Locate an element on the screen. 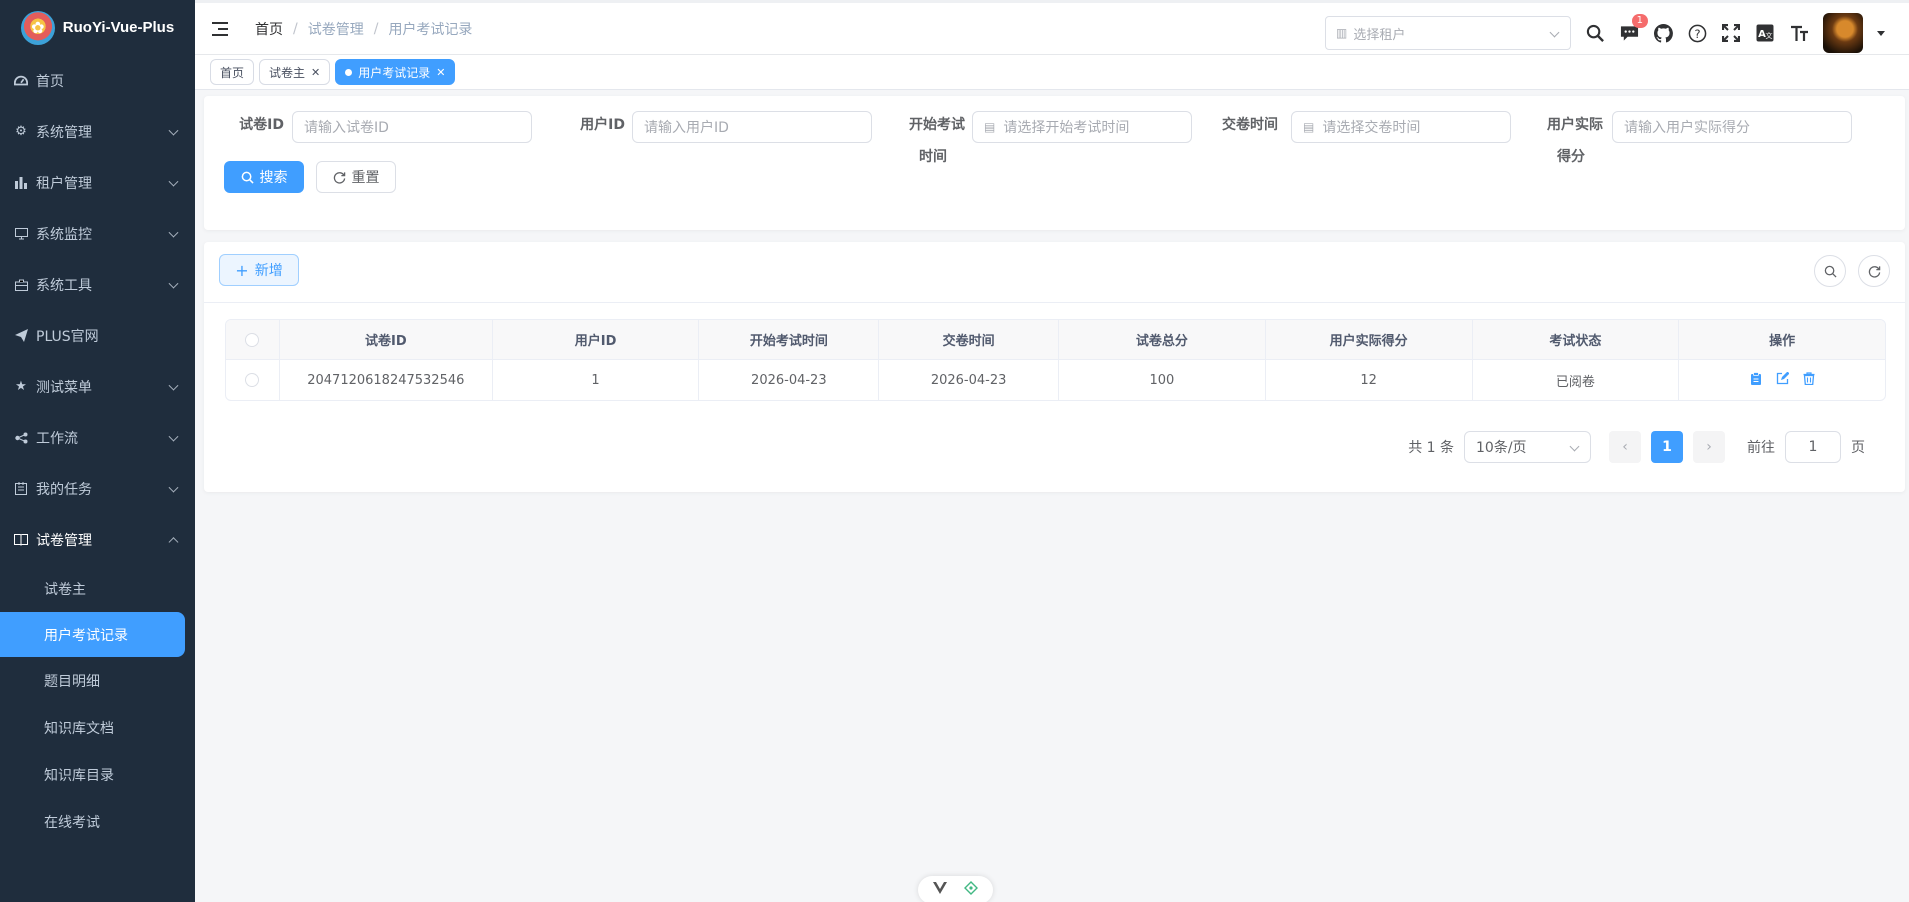  select-all-cell is located at coordinates (253, 339).